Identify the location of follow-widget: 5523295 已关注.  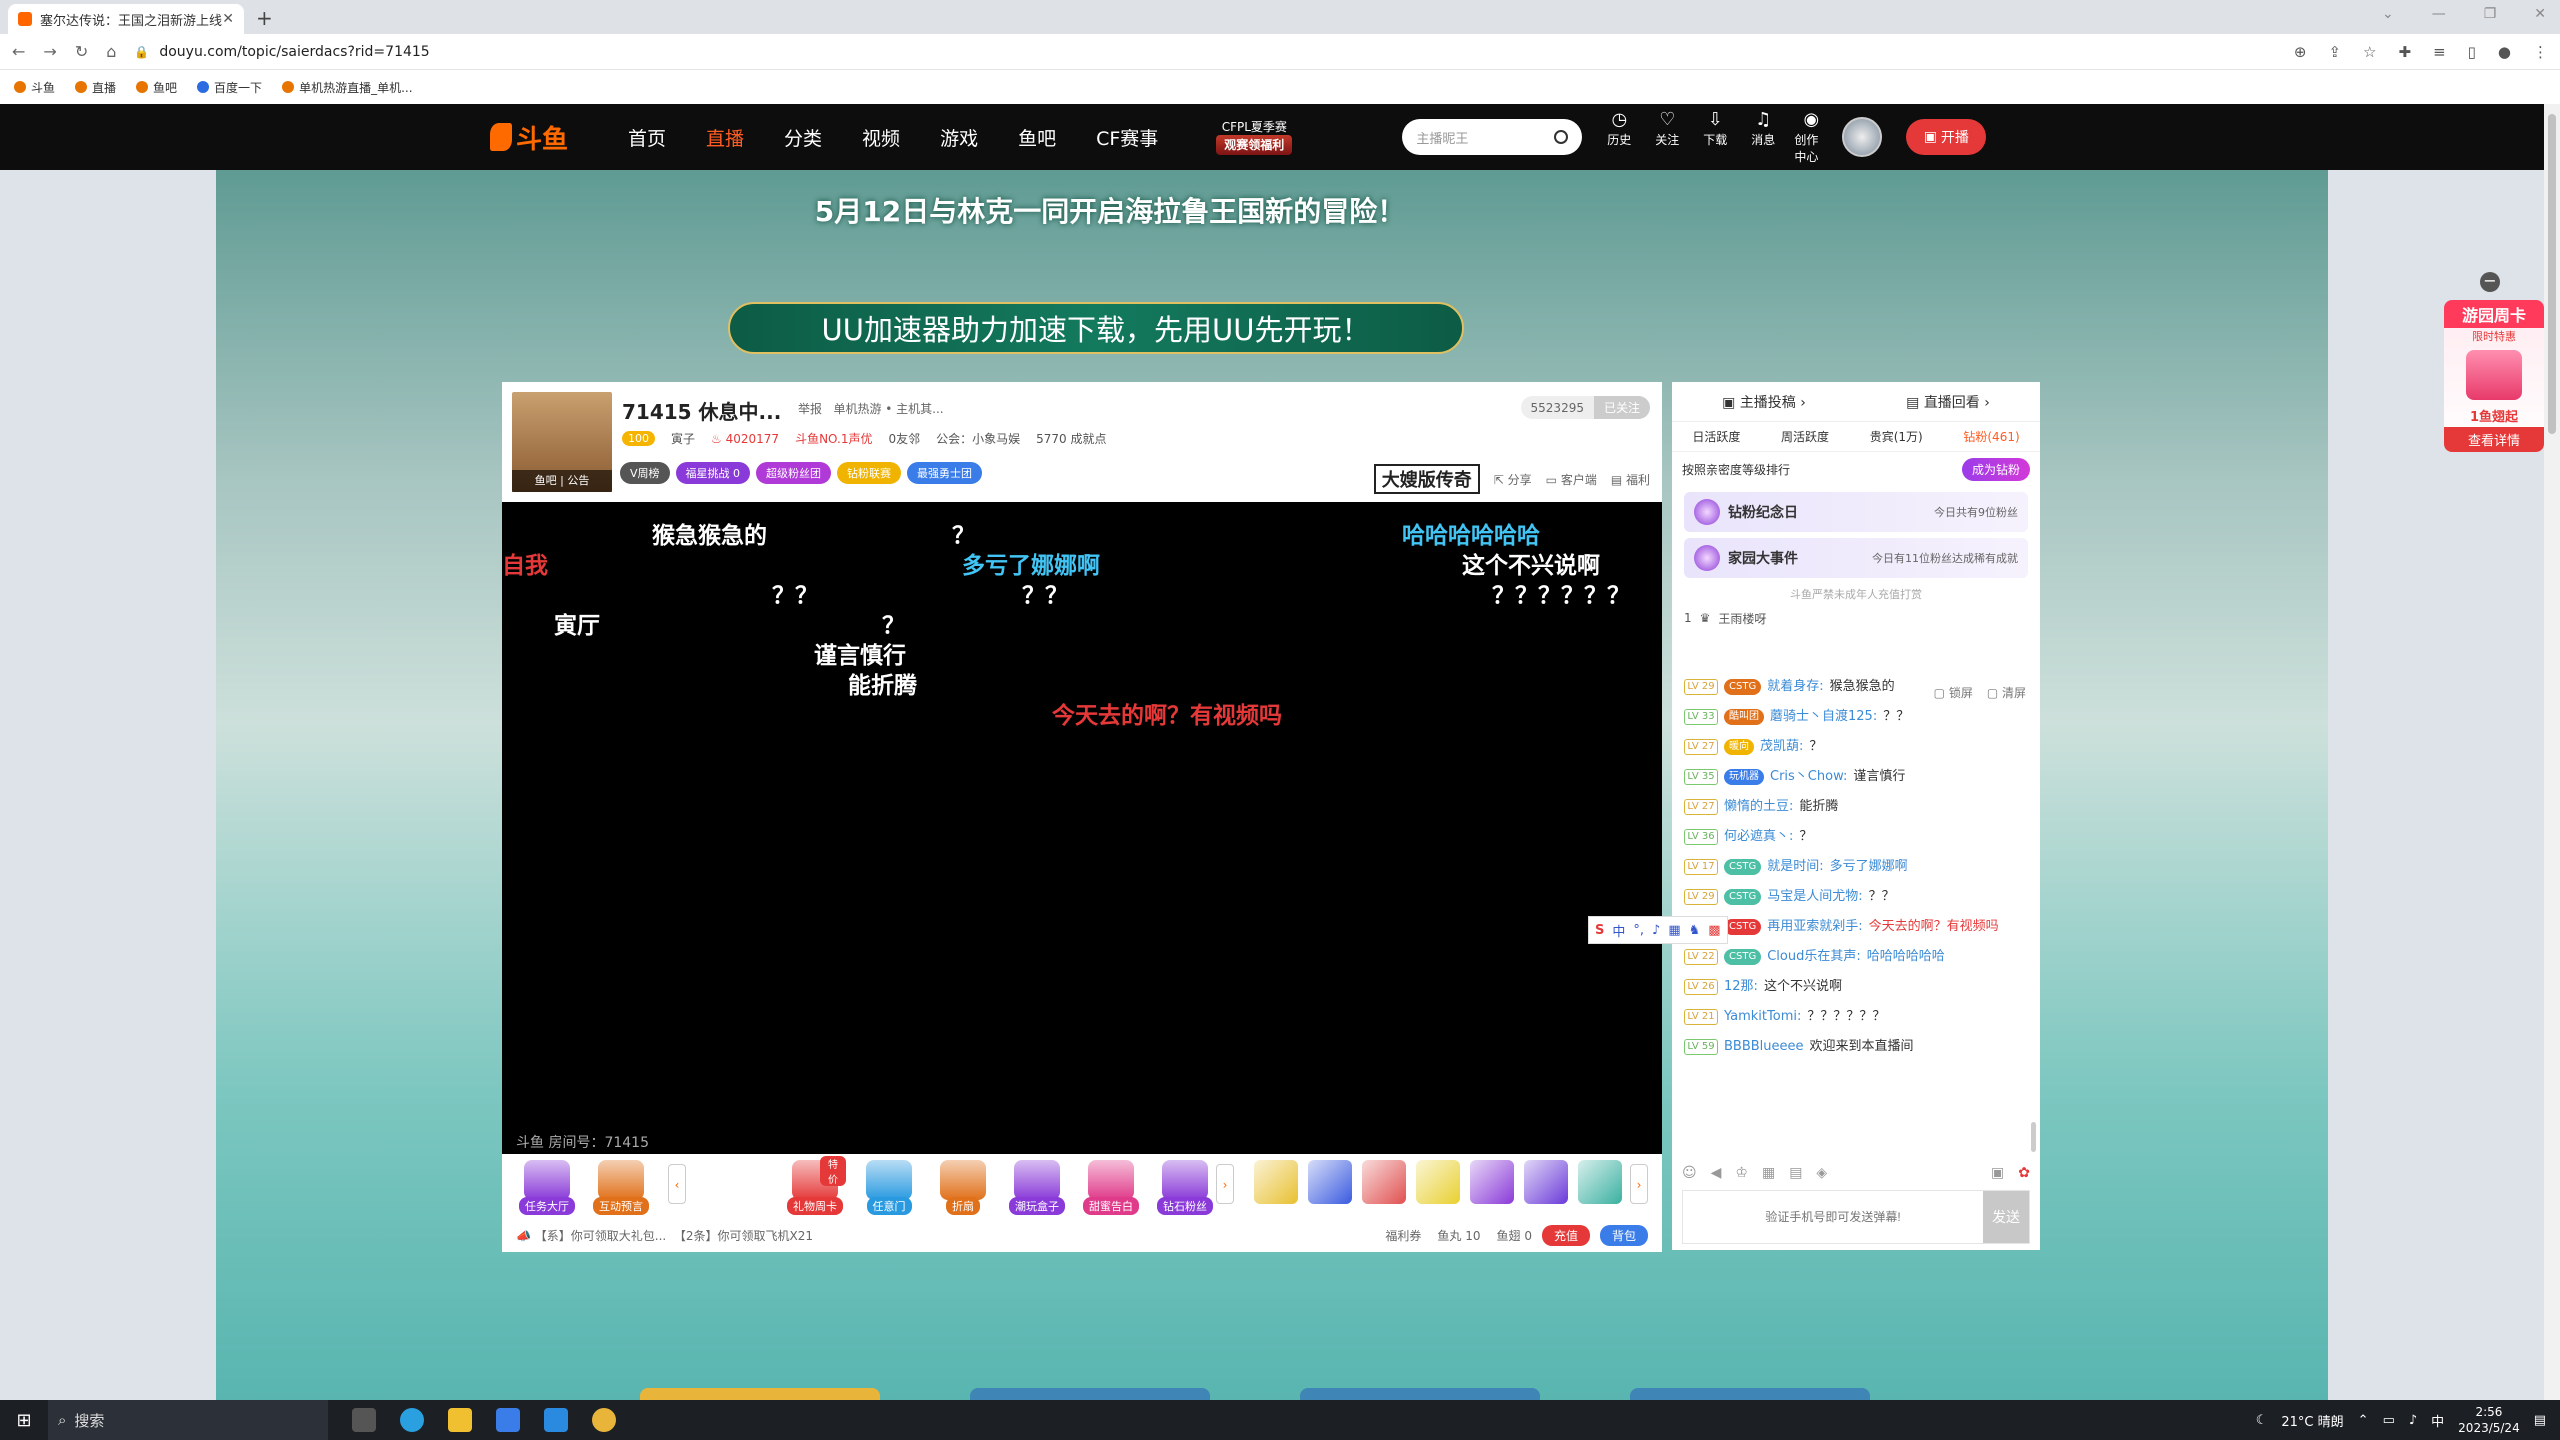
(1585, 407).